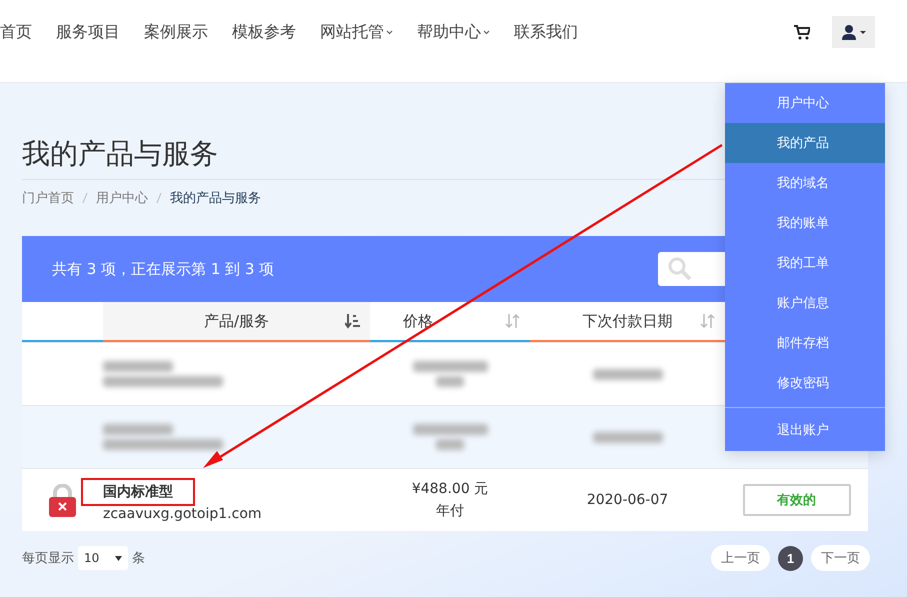 The width and height of the screenshot is (907, 597). What do you see at coordinates (790, 558) in the screenshot?
I see `page-number: 1` at bounding box center [790, 558].